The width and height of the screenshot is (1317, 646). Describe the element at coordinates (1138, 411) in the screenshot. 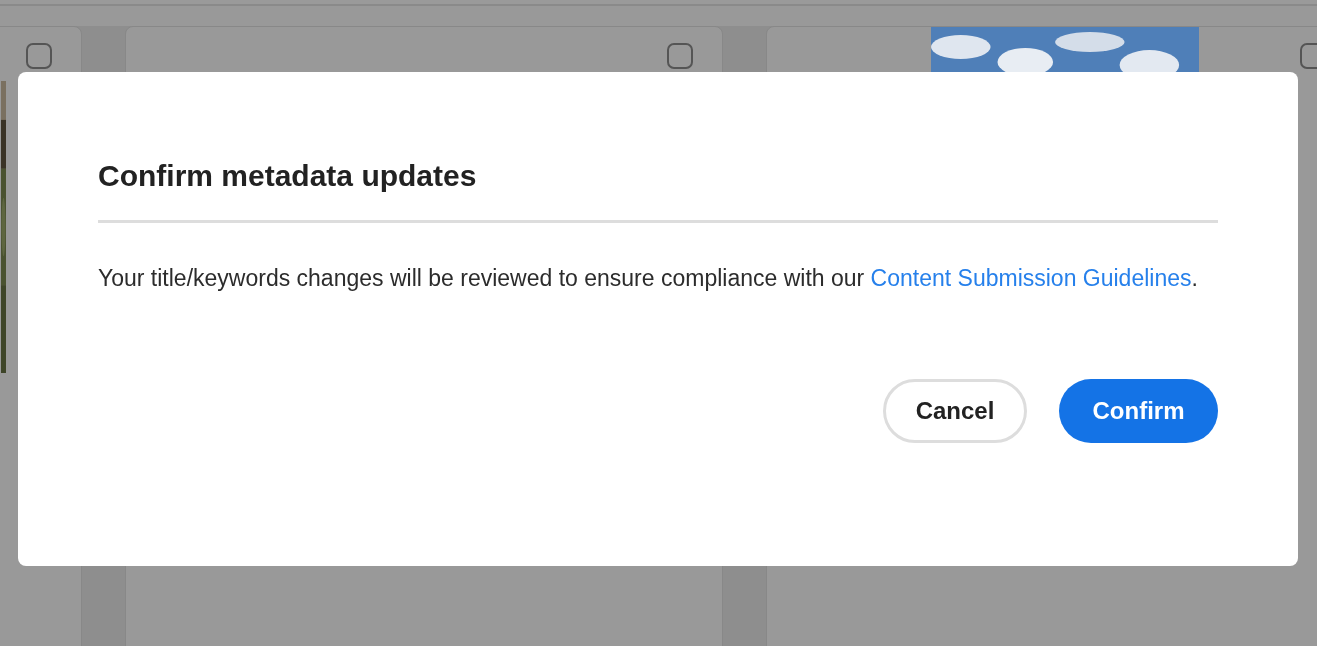

I see `confirm-button: Confirm` at that location.